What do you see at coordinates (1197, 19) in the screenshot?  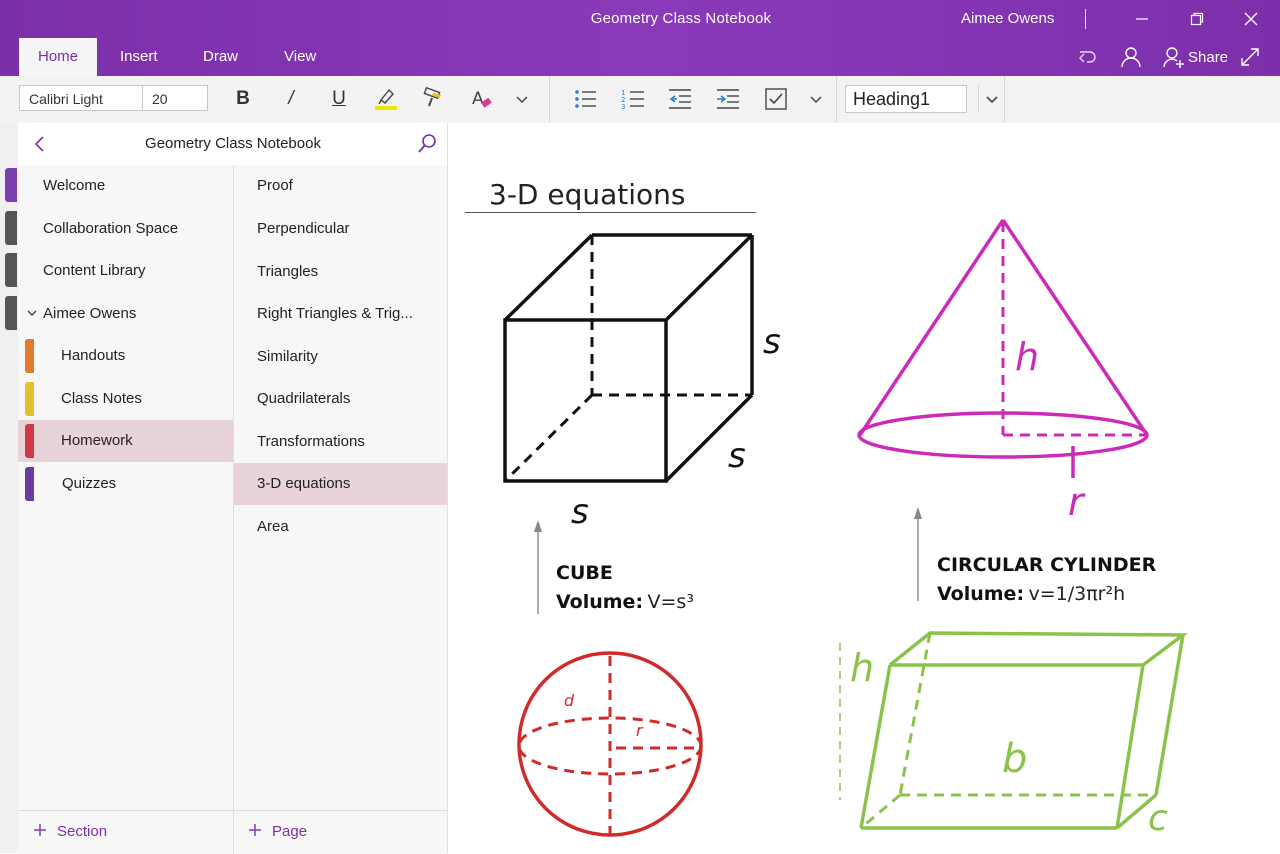 I see `restore-icon` at bounding box center [1197, 19].